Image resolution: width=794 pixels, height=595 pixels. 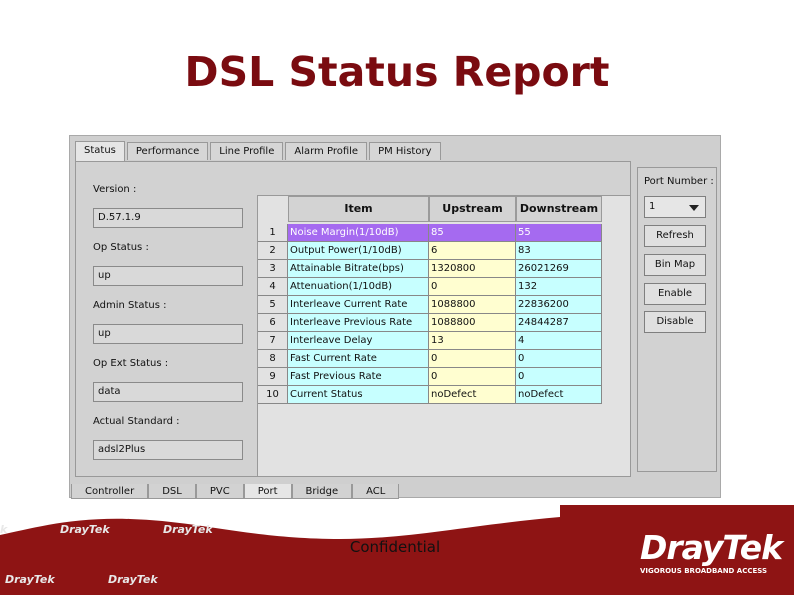 I want to click on tab-controller: Controller, so click(x=110, y=491).